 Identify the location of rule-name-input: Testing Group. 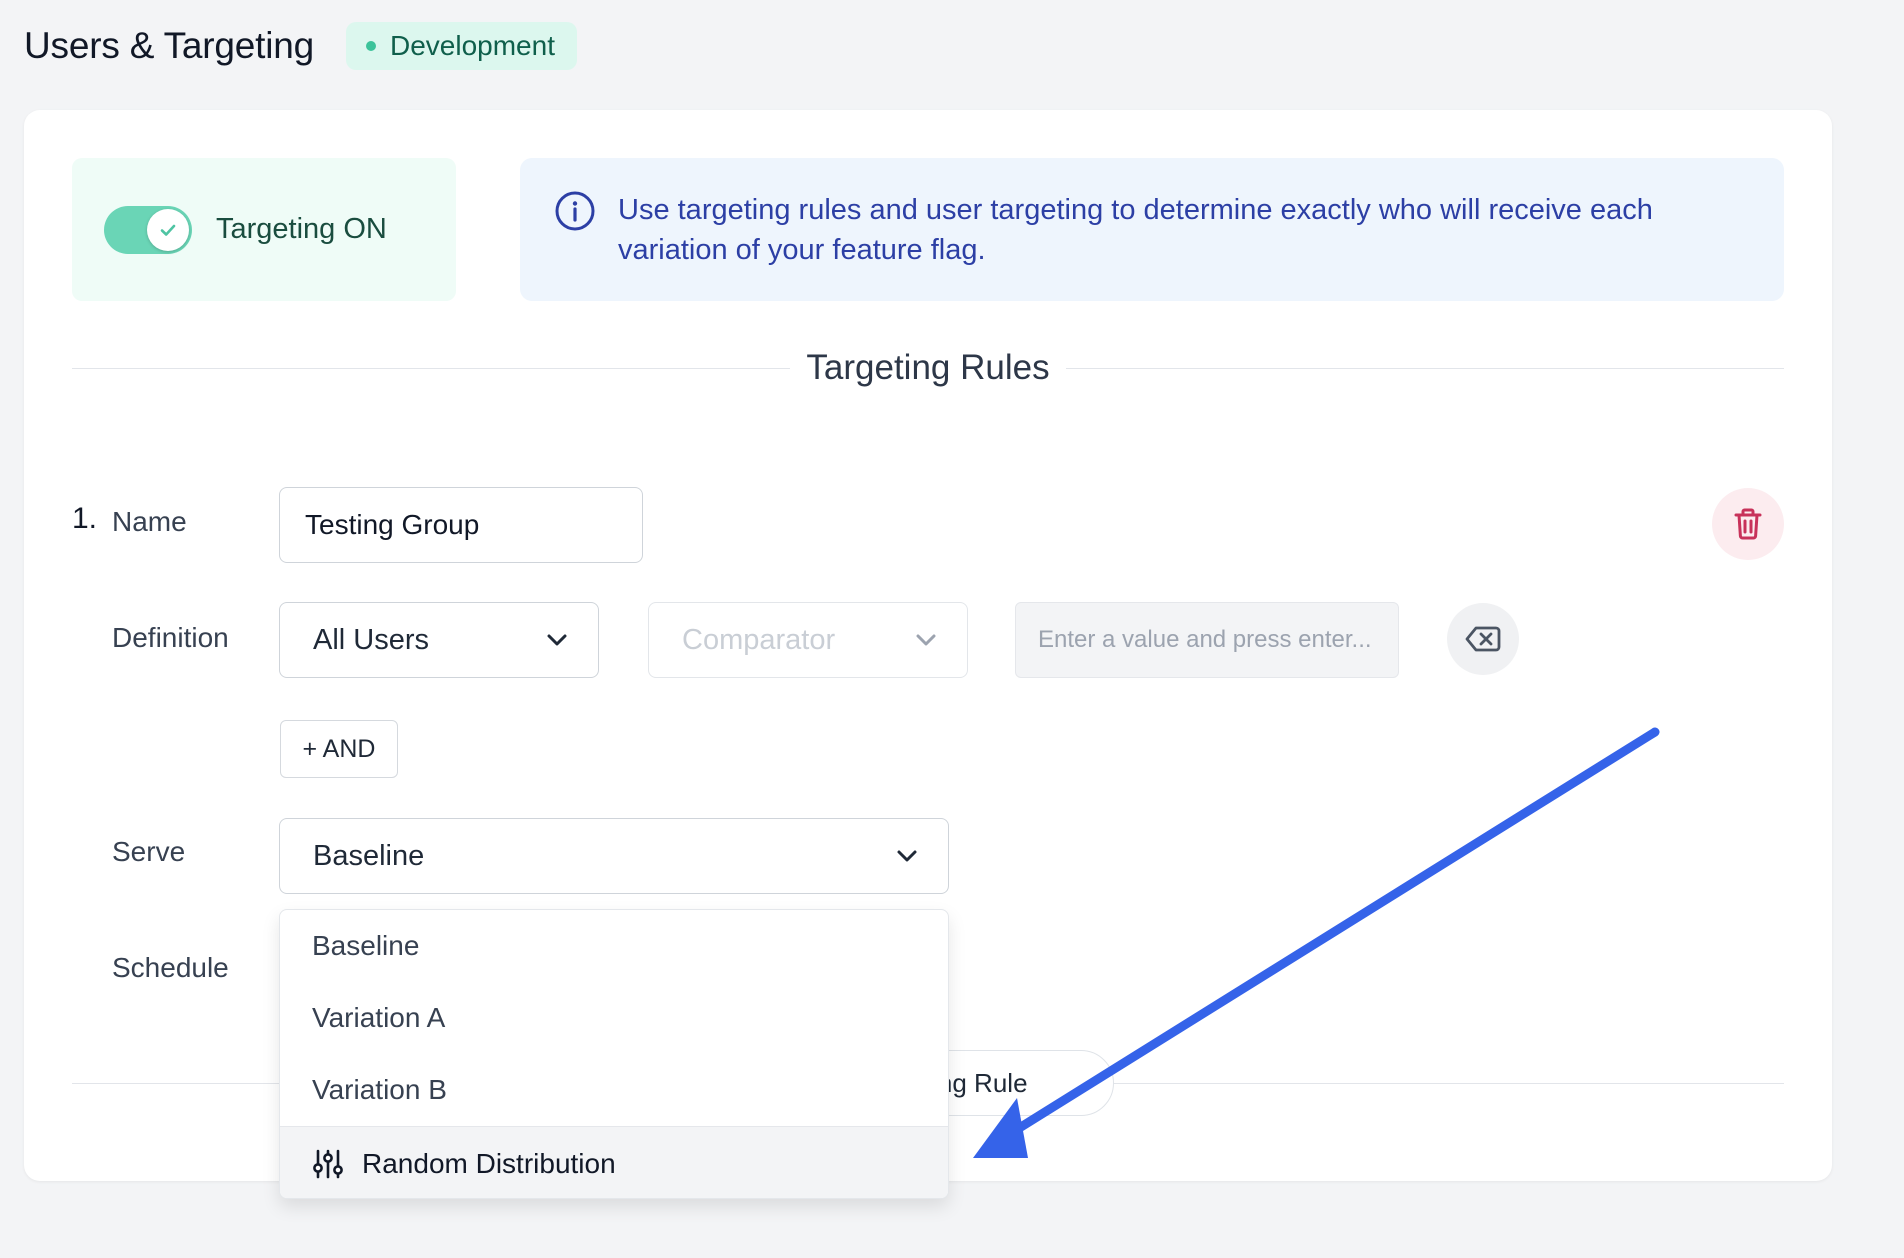
(461, 525).